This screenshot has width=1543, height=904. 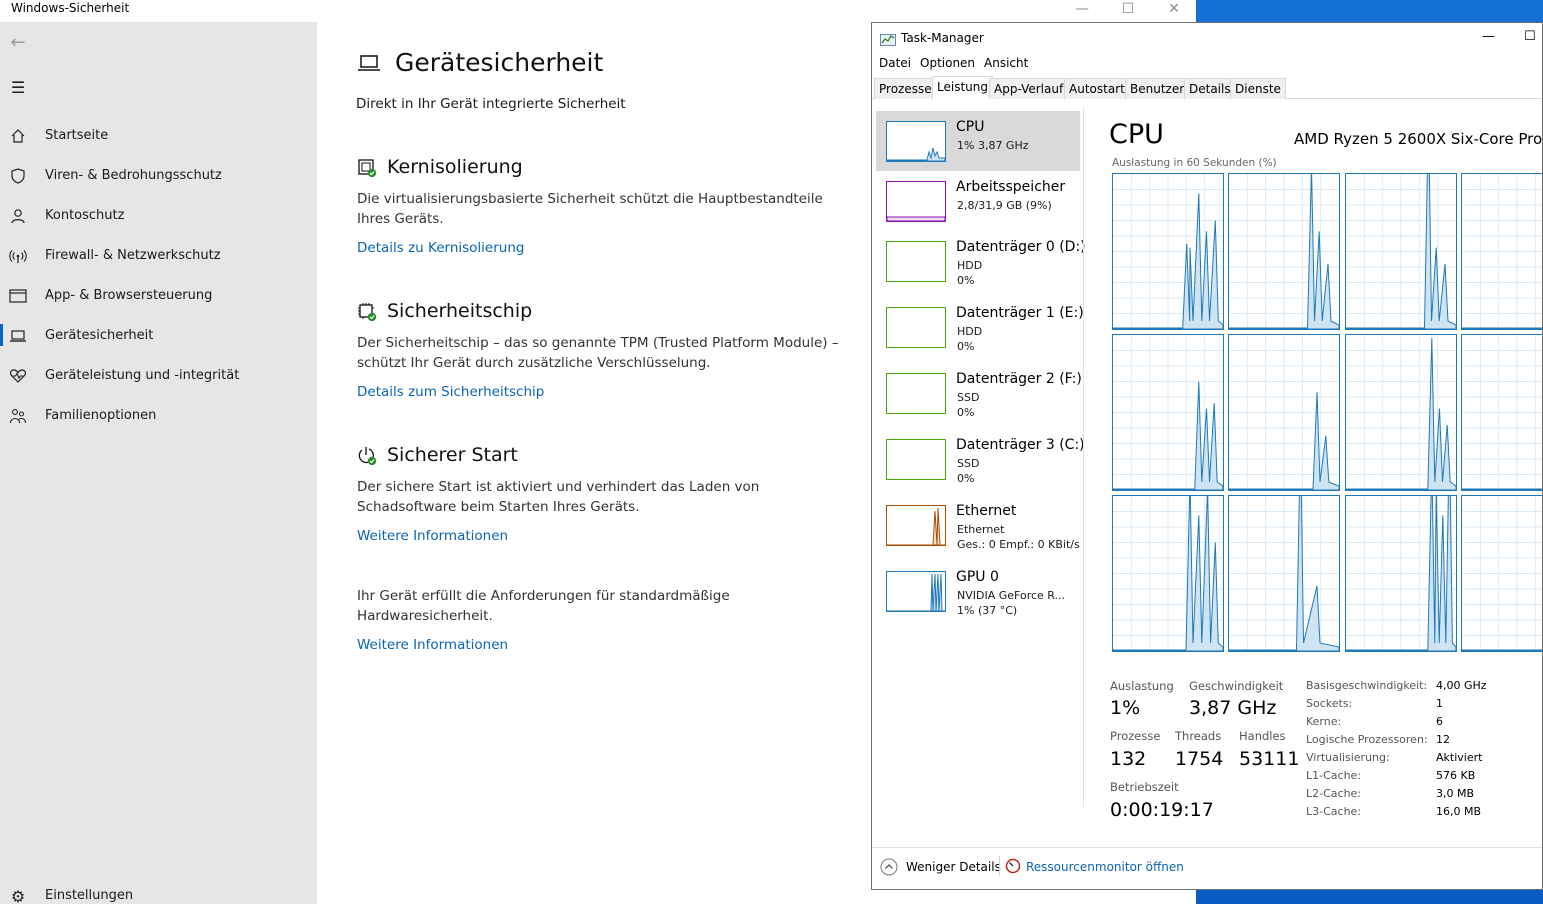 I want to click on tab-leistung: Leistung, so click(x=962, y=88).